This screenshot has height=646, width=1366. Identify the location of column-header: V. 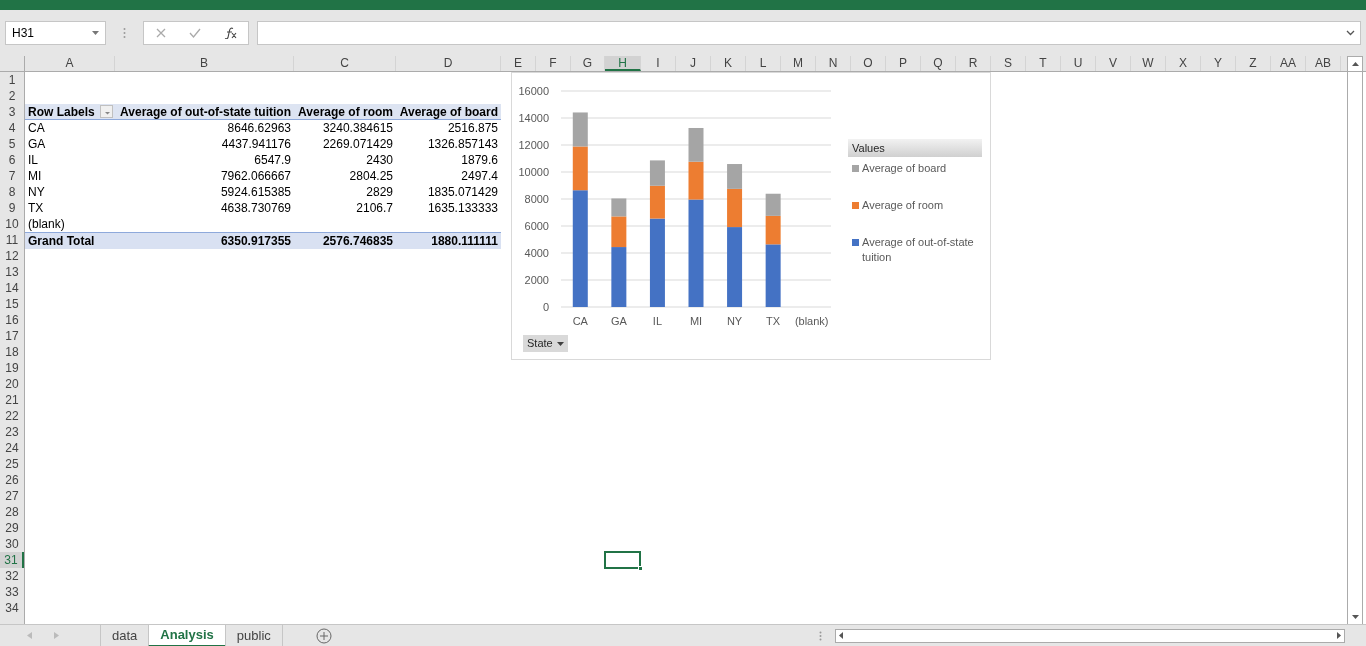
(1113, 63).